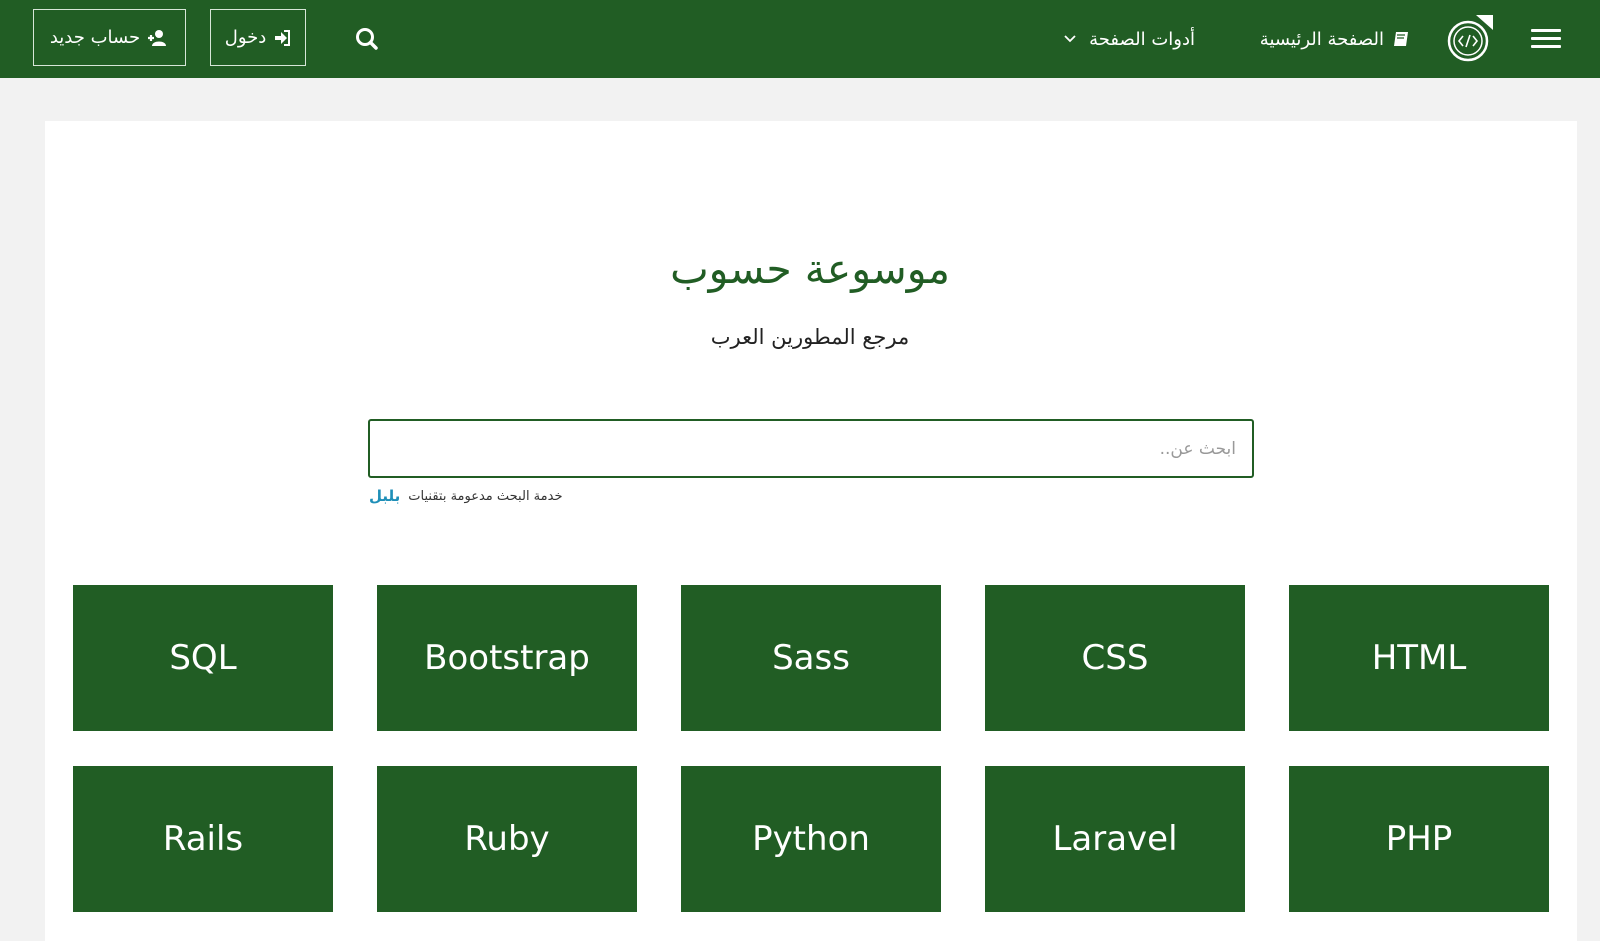  Describe the element at coordinates (384, 496) in the screenshot. I see `bulbul-brand-logo: بلبل` at that location.